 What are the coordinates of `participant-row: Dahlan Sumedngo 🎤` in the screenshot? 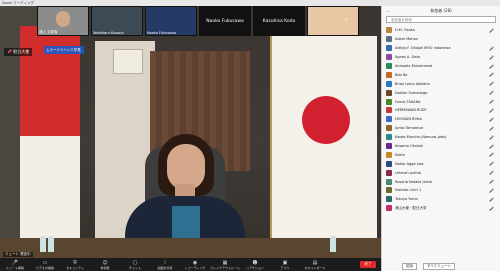 It's located at (441, 92).